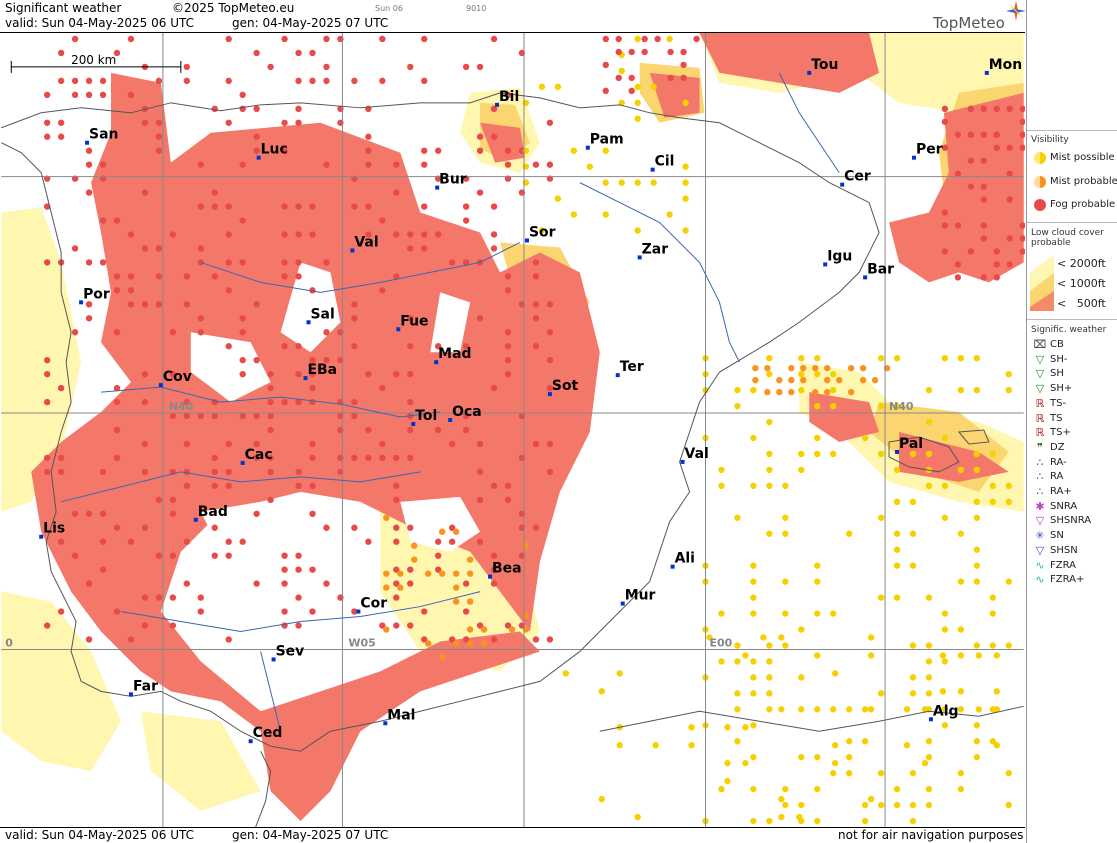  What do you see at coordinates (310, 23) in the screenshot?
I see `generation-time: gen: 04-May-2025 07 UTC` at bounding box center [310, 23].